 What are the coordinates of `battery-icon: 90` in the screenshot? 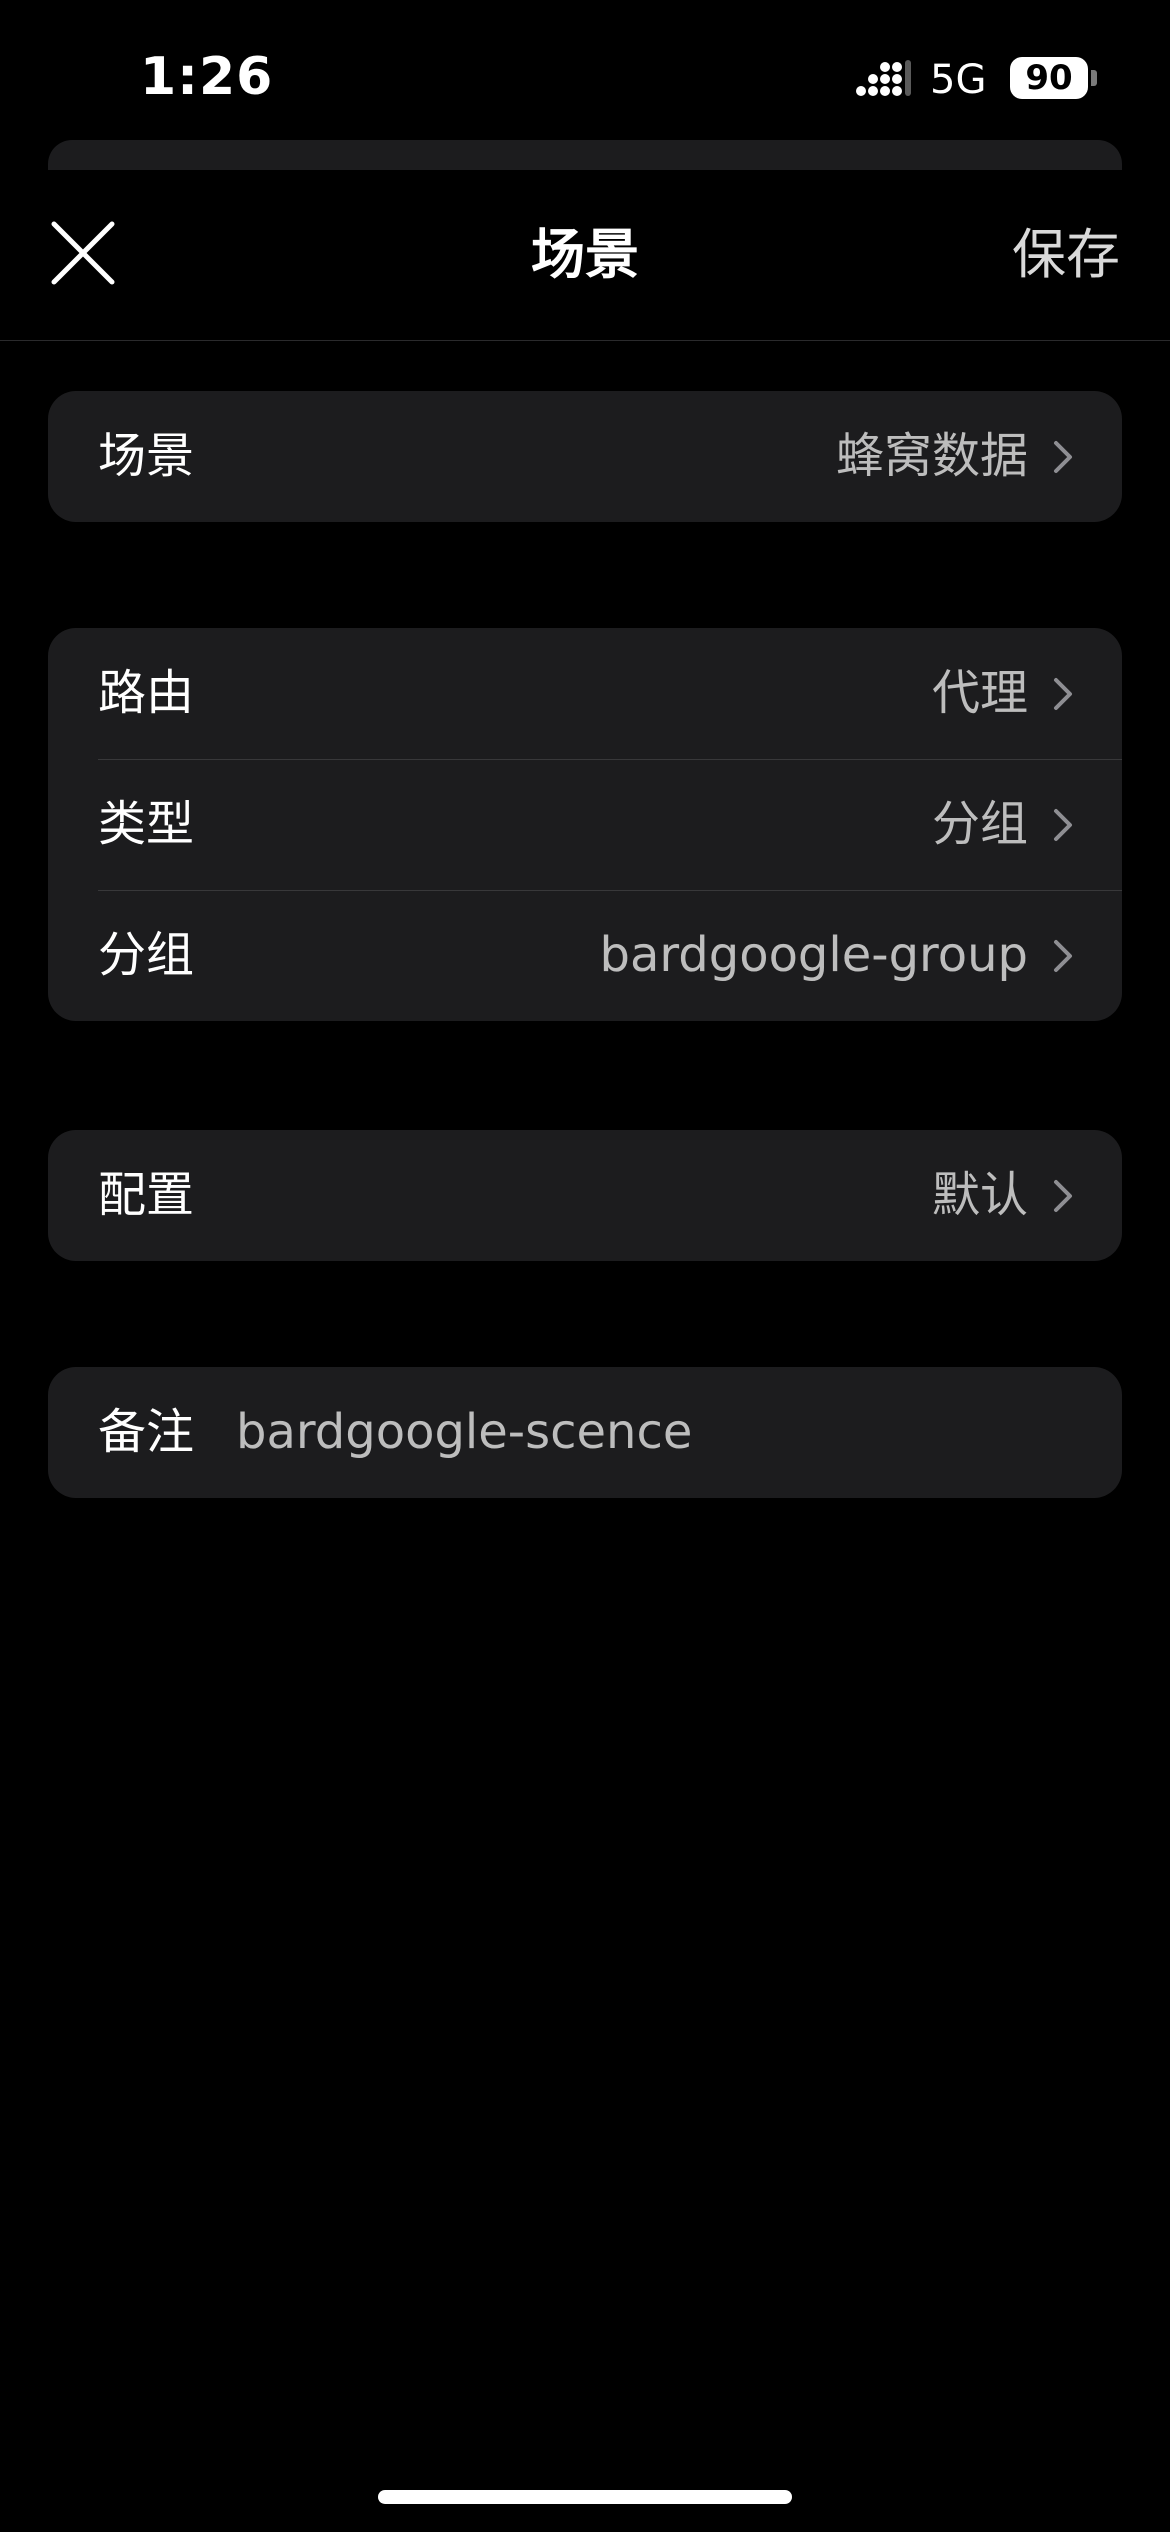 It's located at (1049, 78).